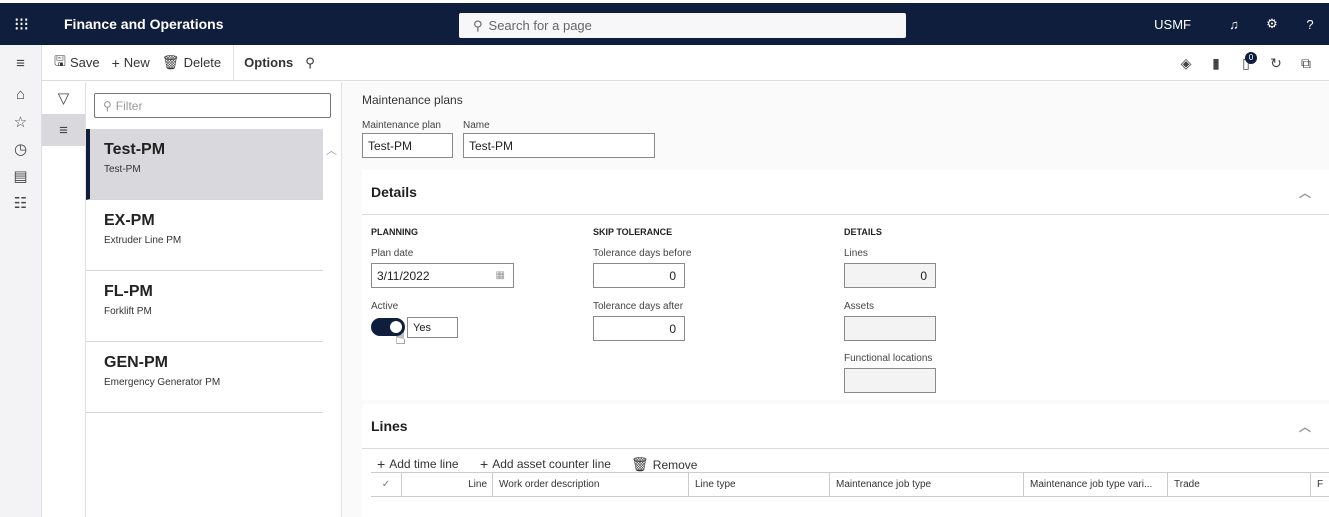  What do you see at coordinates (400, 338) in the screenshot?
I see `hand-cursor-icon: ☝` at bounding box center [400, 338].